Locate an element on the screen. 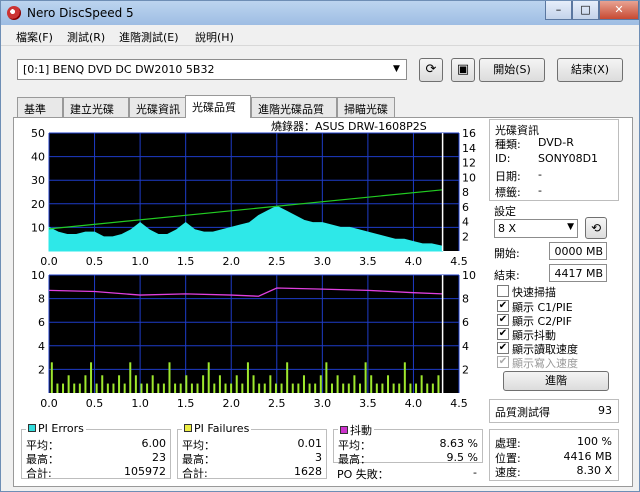 The image size is (640, 492). tab-benchmark: 基準 is located at coordinates (40, 107).